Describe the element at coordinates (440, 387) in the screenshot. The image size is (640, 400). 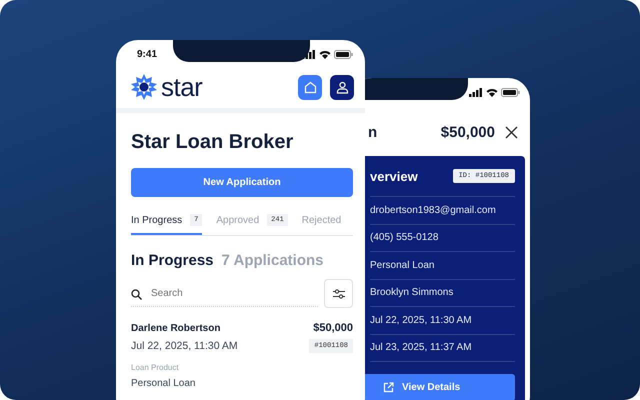
I see `view-details-button: View Details` at that location.